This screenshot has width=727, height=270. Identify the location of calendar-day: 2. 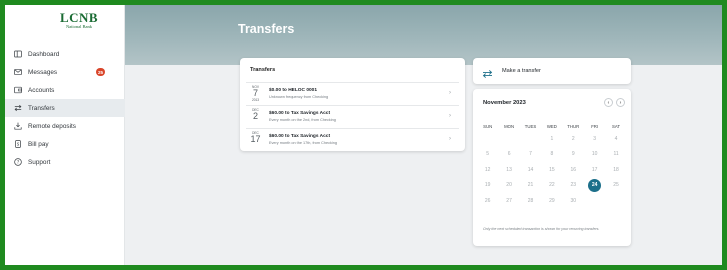
(573, 139).